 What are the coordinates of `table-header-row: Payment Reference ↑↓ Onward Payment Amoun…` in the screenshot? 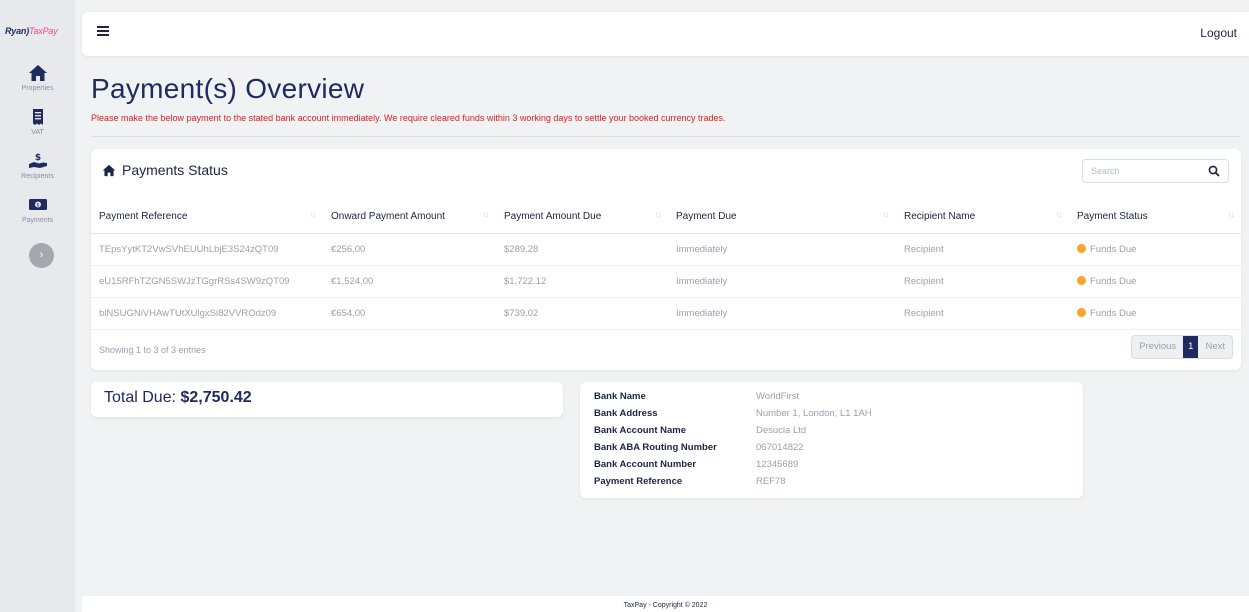 It's located at (666, 217).